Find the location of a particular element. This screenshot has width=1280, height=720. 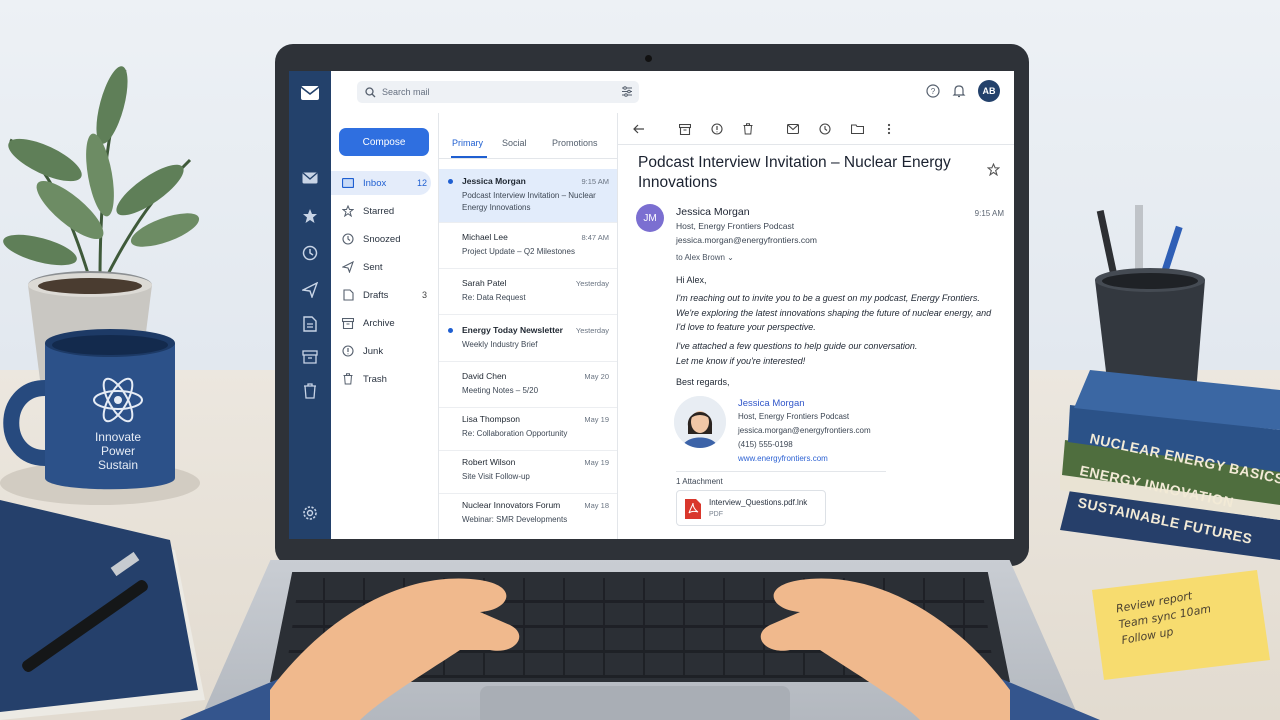

signature-email: jessica.morgan@energyfrontiers.com is located at coordinates (804, 430).